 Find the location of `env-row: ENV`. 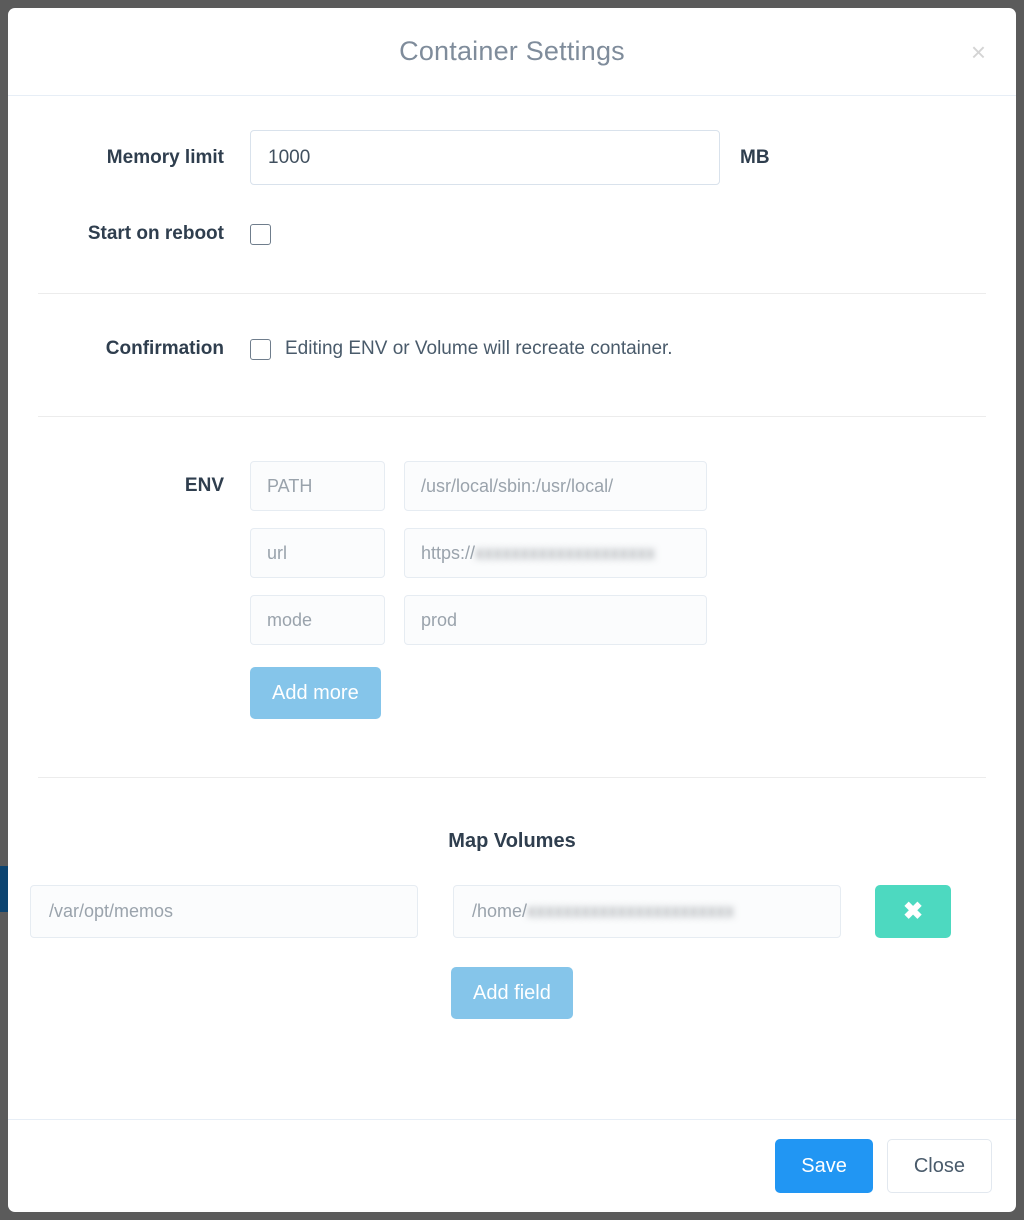

env-row: ENV is located at coordinates (512, 486).